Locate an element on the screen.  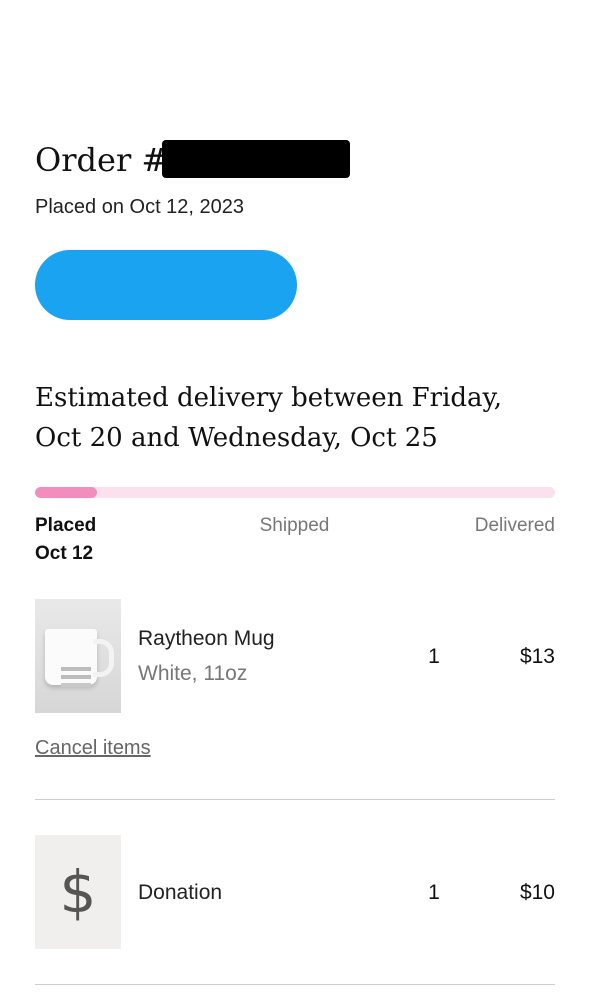
product-thumbnail-donation: $ is located at coordinates (78, 892).